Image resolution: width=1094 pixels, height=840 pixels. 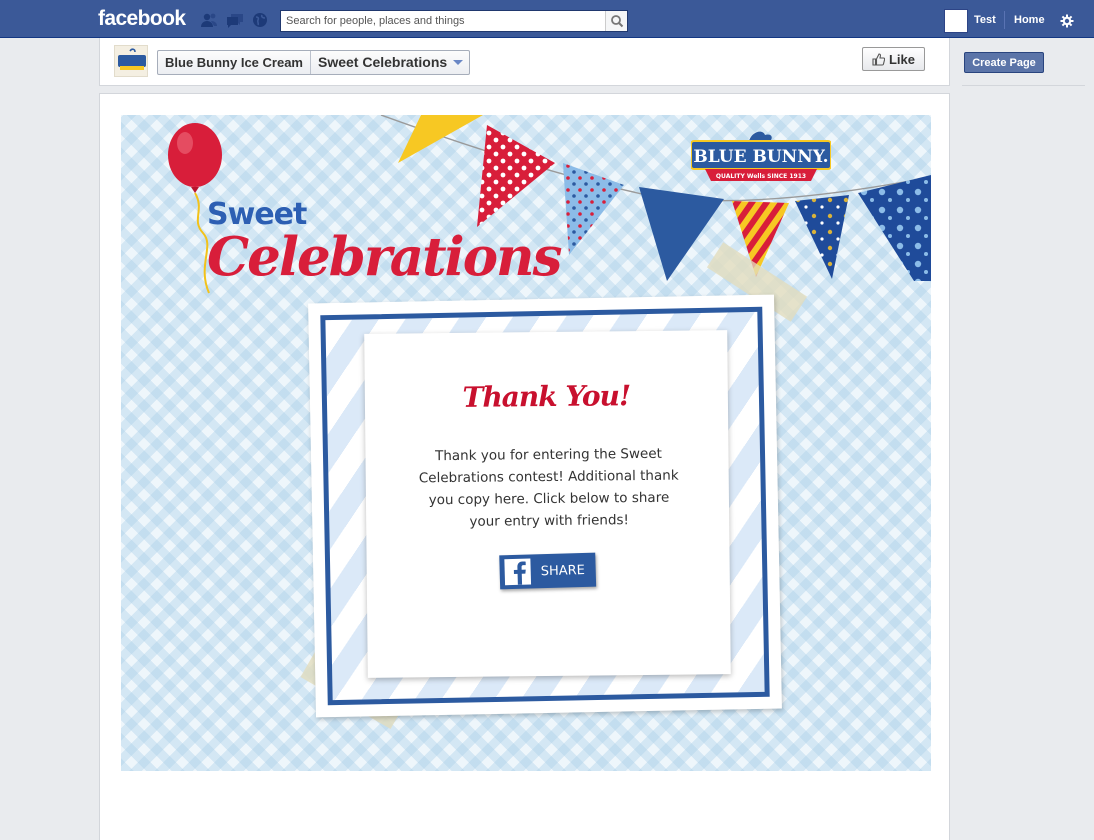 What do you see at coordinates (761, 176) in the screenshot?
I see `brand-tagline: QUALITY Wells SINCE 1913` at bounding box center [761, 176].